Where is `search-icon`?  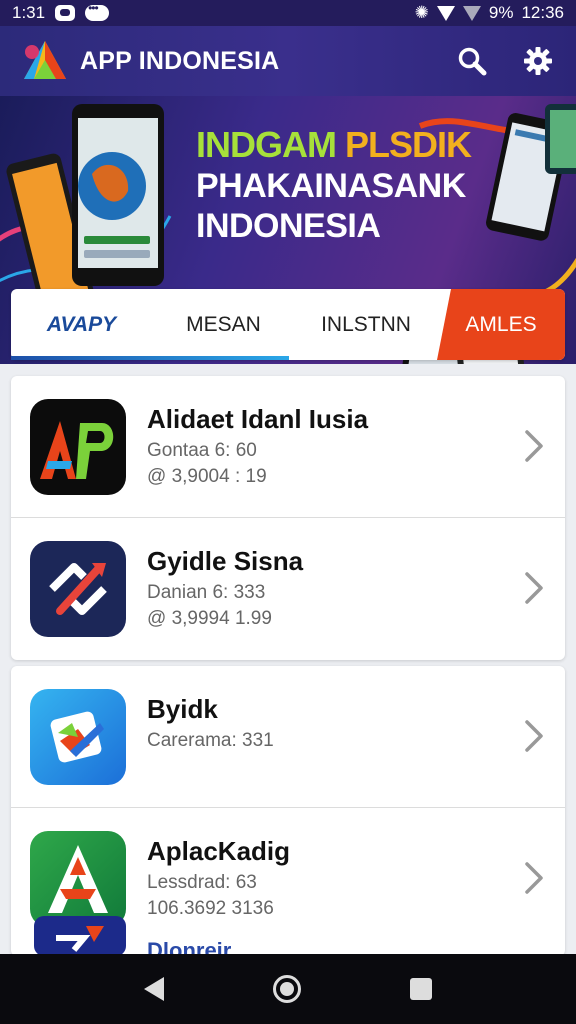 search-icon is located at coordinates (472, 61).